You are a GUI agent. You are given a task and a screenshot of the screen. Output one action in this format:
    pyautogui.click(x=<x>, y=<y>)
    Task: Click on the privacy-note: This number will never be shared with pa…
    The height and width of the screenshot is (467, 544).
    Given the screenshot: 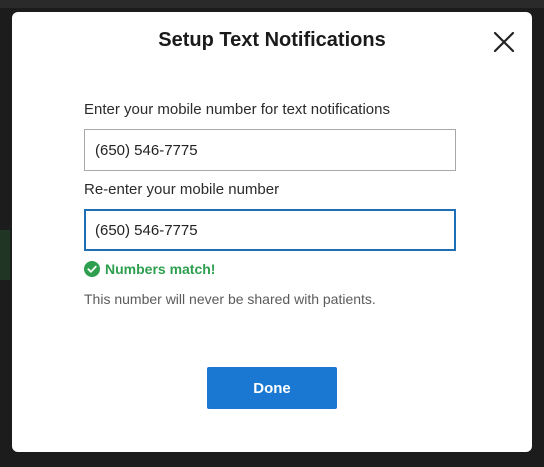 What is the action you would take?
    pyautogui.click(x=230, y=299)
    